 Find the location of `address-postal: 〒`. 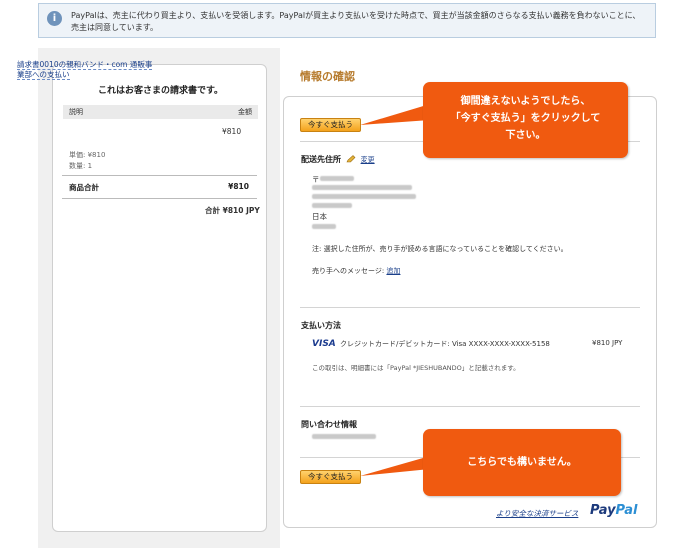

address-postal: 〒 is located at coordinates (316, 179).